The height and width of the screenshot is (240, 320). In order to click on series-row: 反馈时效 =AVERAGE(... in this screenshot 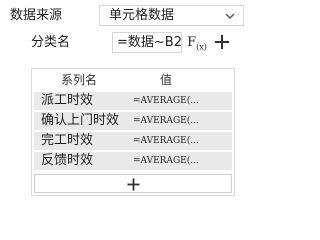, I will do `click(133, 161)`.